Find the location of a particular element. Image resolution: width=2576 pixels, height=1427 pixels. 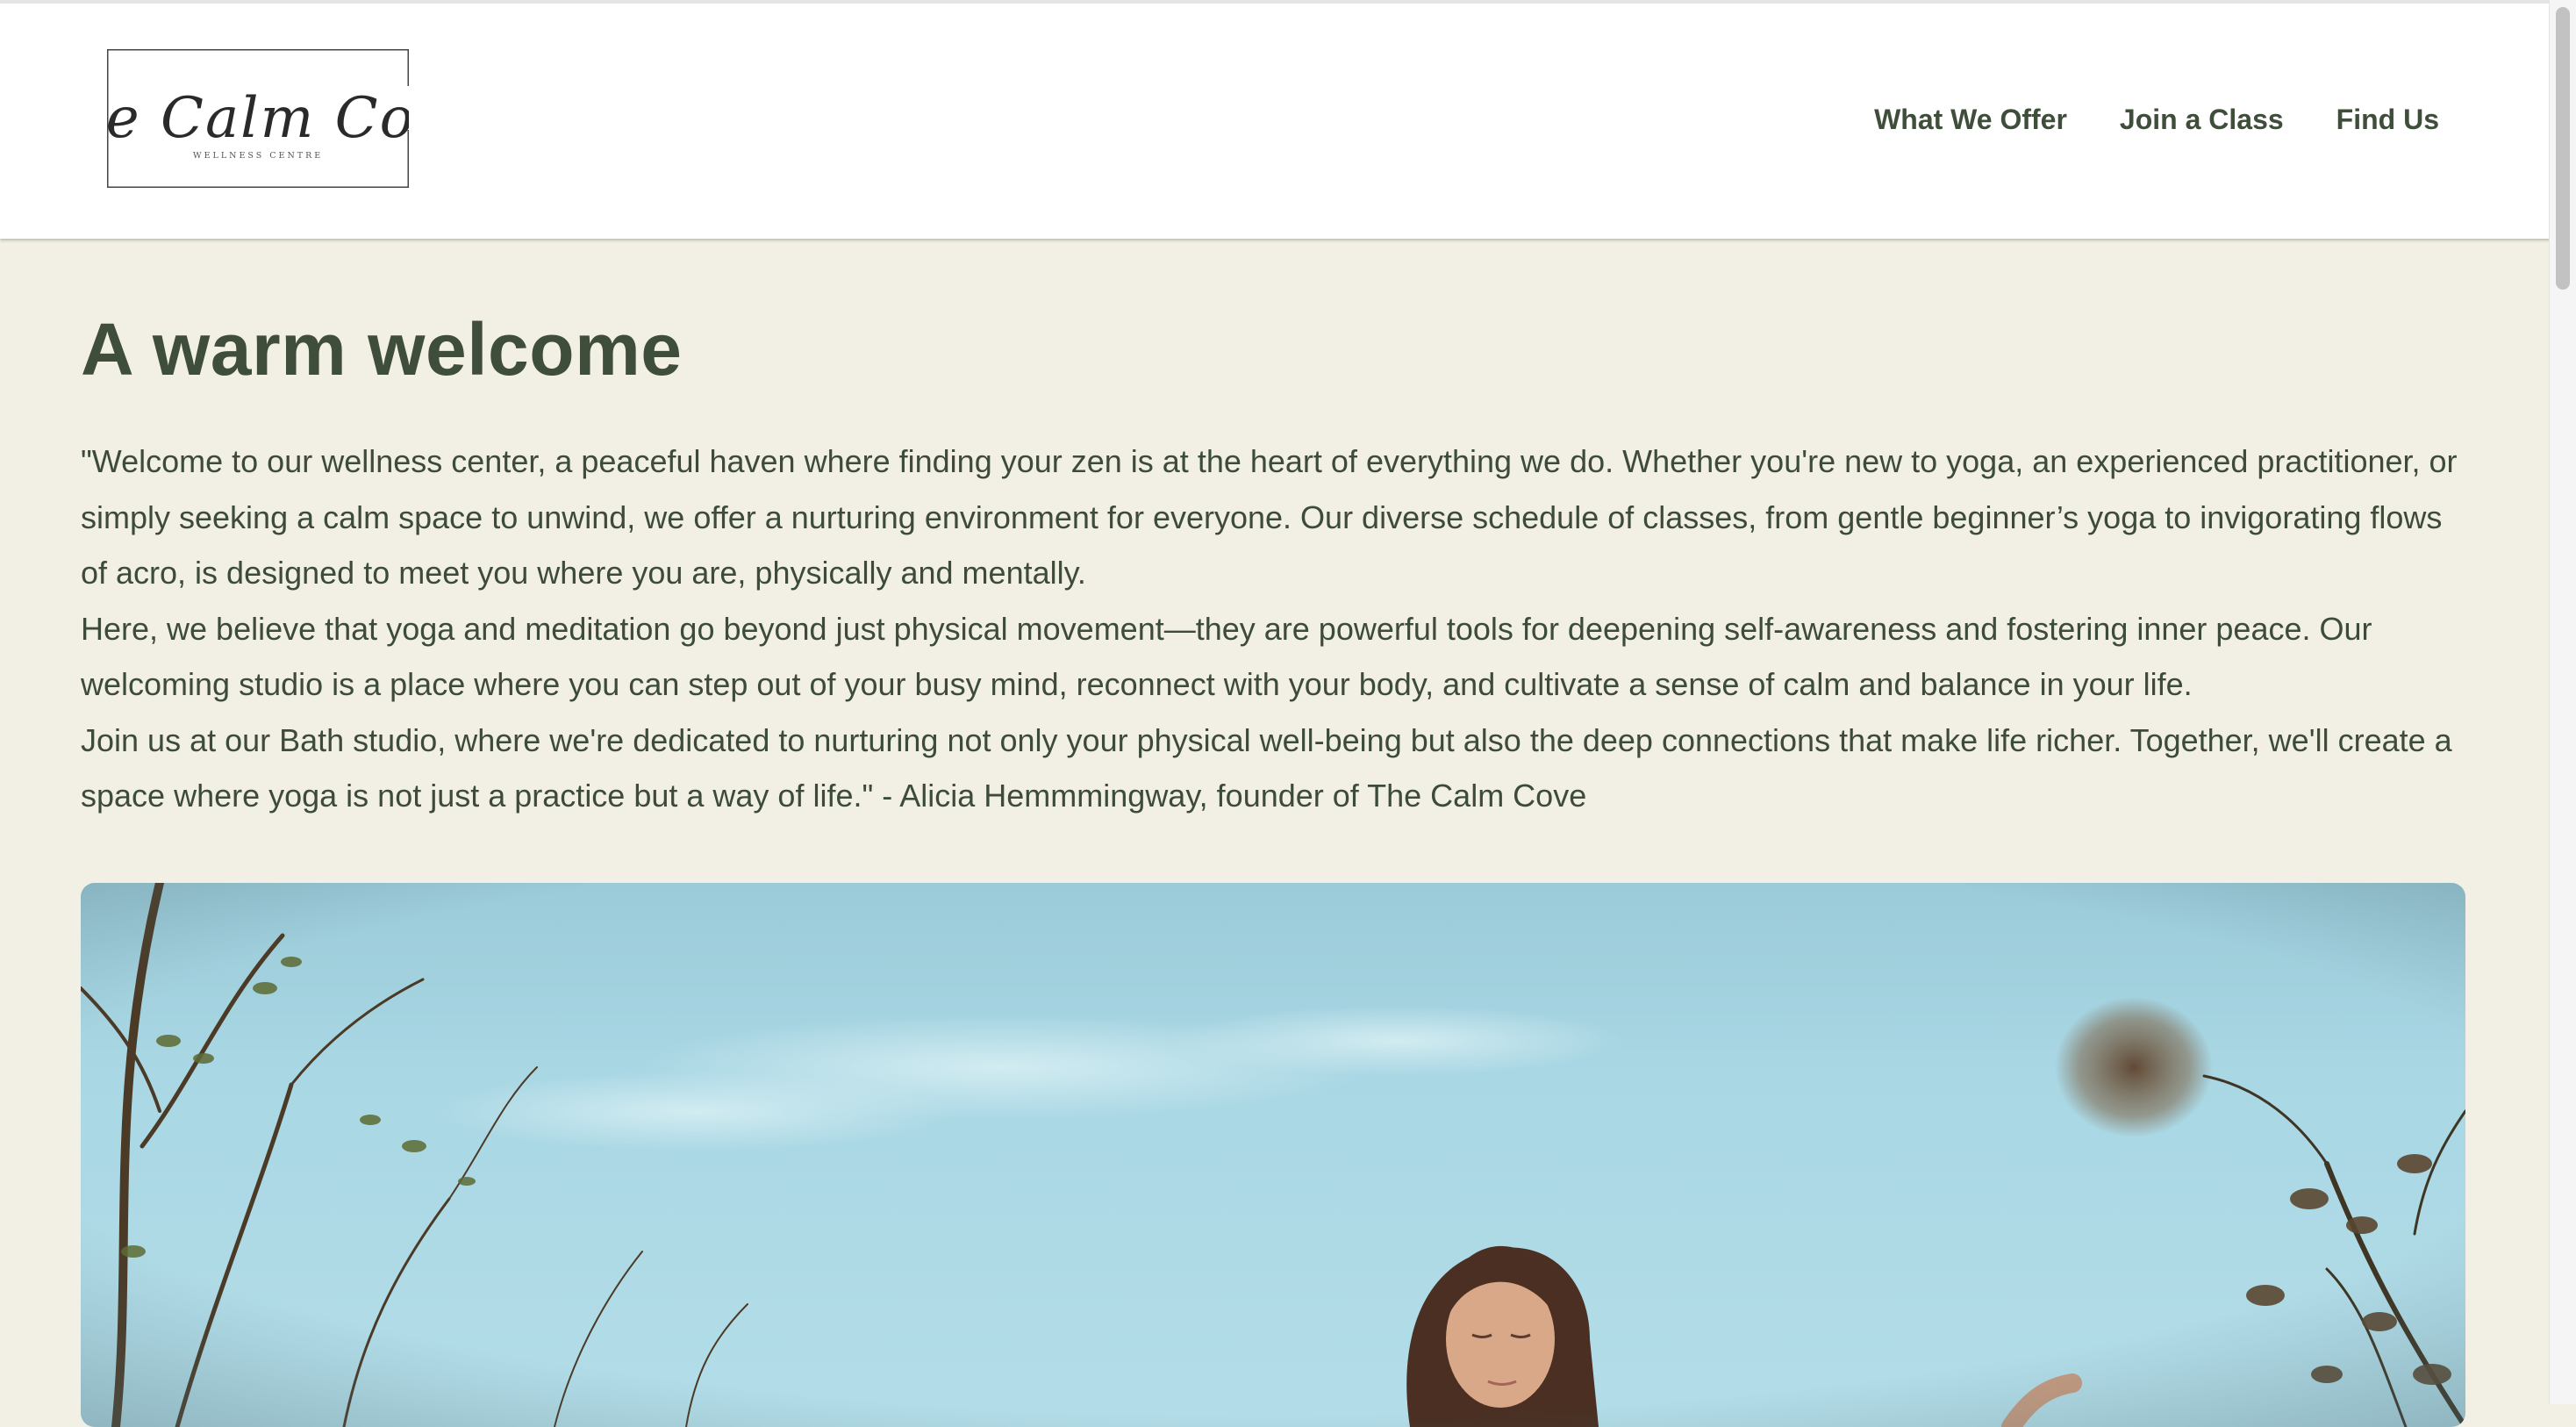

nav-what-we-offer: What We Offer is located at coordinates (1970, 120).